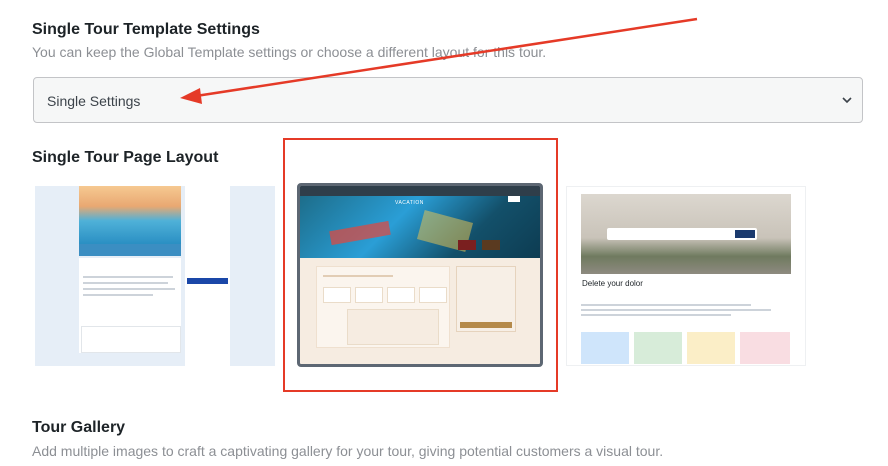 The width and height of the screenshot is (888, 466). What do you see at coordinates (94, 101) in the screenshot?
I see `template-select-value: Single Settings` at bounding box center [94, 101].